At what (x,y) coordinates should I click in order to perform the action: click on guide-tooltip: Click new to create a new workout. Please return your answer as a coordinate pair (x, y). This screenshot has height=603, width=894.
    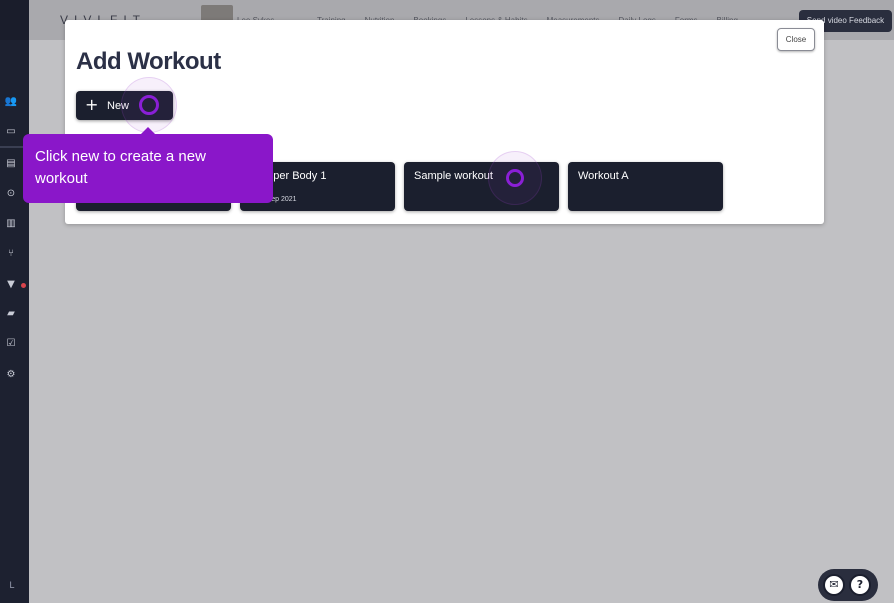
    Looking at the image, I should click on (148, 165).